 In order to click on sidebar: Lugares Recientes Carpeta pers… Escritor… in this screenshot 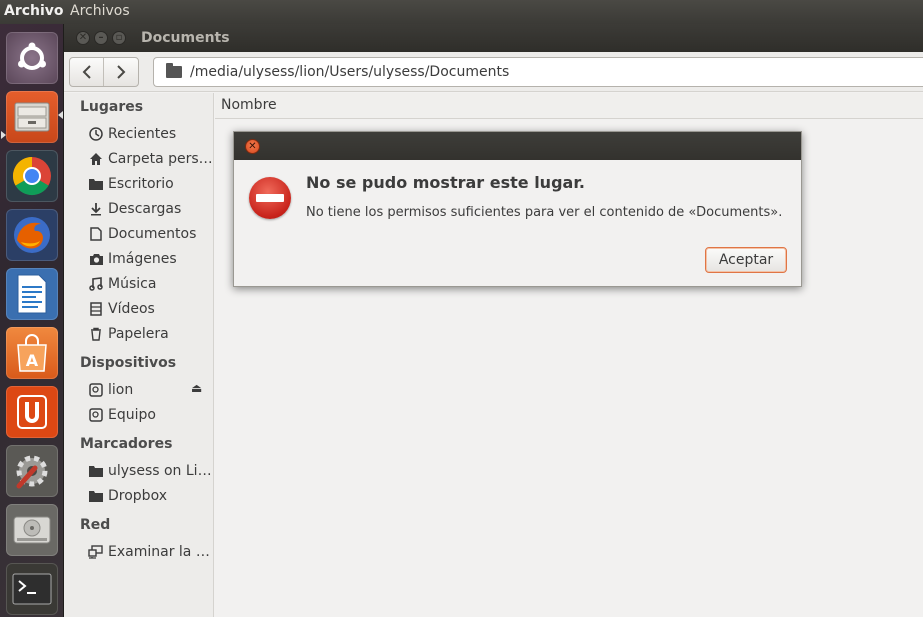, I will do `click(139, 355)`.